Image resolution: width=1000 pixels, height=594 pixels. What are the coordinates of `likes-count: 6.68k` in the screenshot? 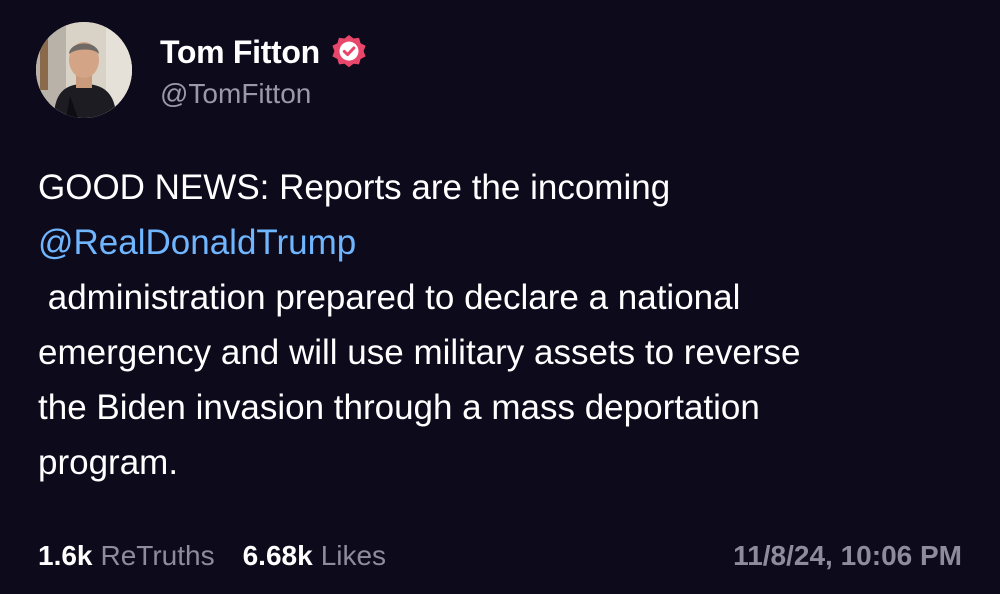 It's located at (277, 555).